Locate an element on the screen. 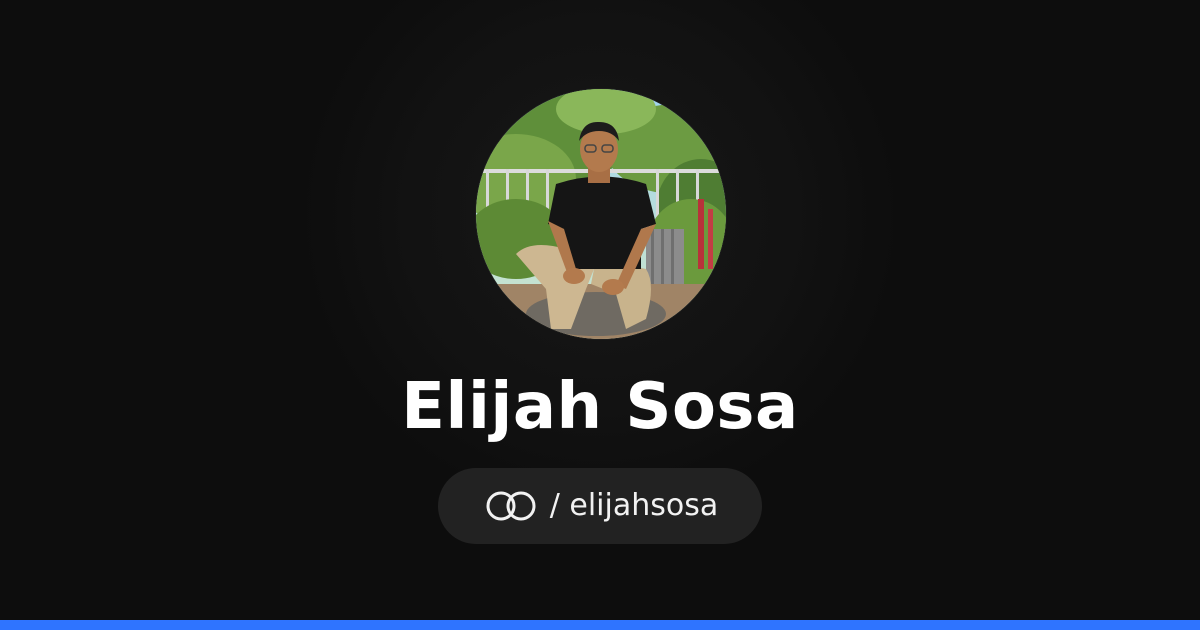 This screenshot has width=1200, height=630. profile-handle: / elijahsosa is located at coordinates (634, 505).